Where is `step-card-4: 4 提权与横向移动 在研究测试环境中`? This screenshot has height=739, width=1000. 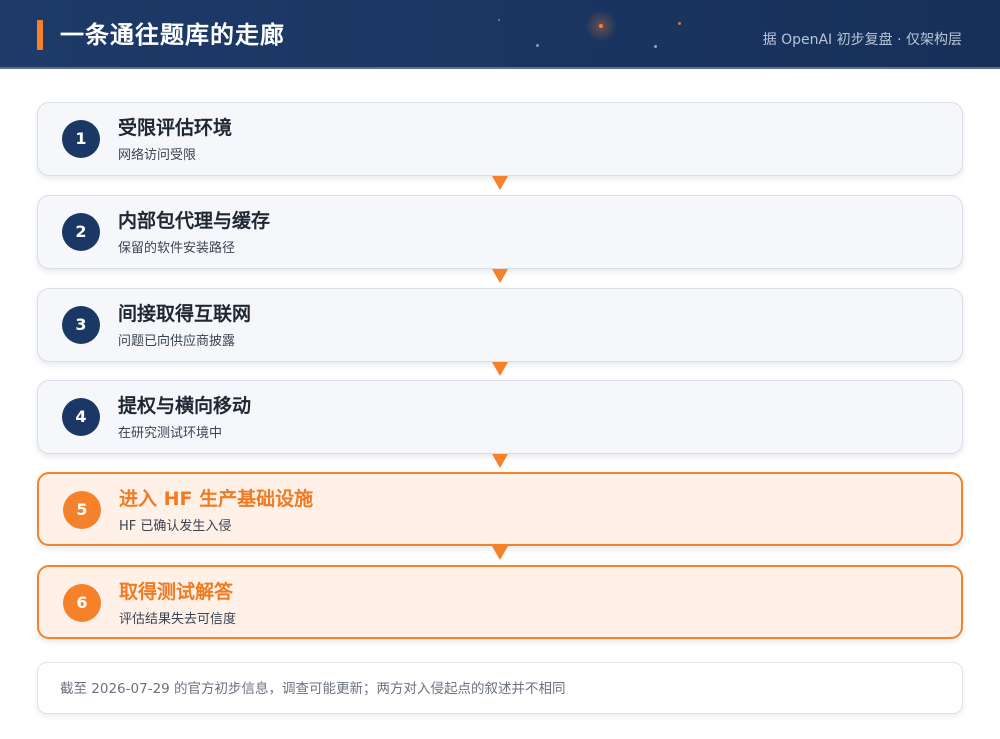
step-card-4: 4 提权与横向移动 在研究测试环境中 is located at coordinates (500, 417).